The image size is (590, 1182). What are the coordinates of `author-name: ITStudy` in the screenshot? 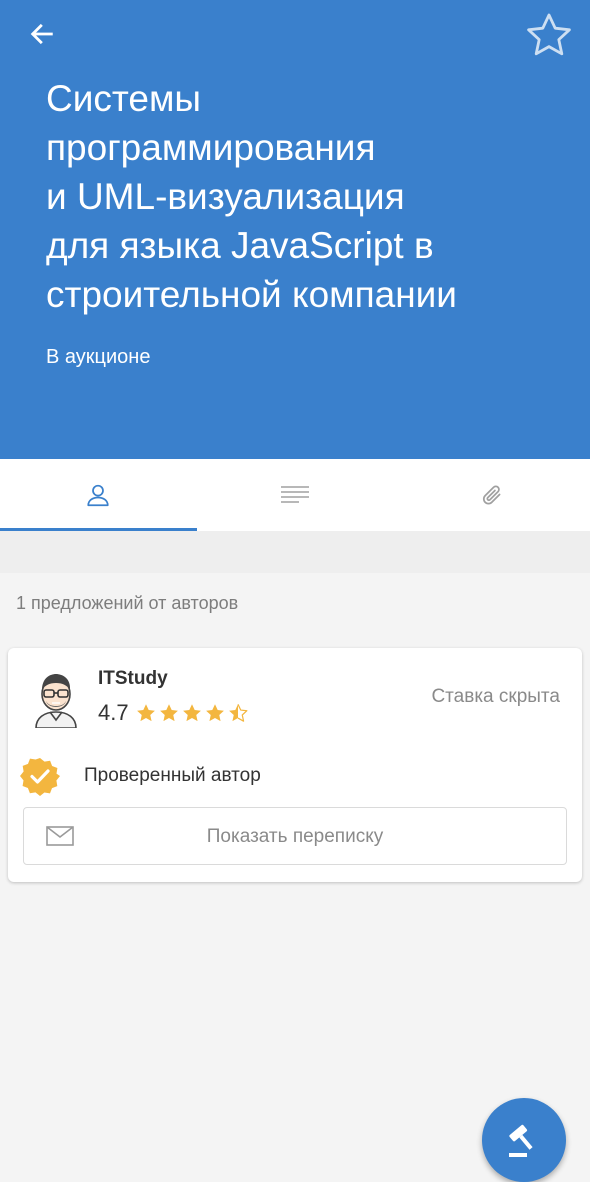 It's located at (133, 679).